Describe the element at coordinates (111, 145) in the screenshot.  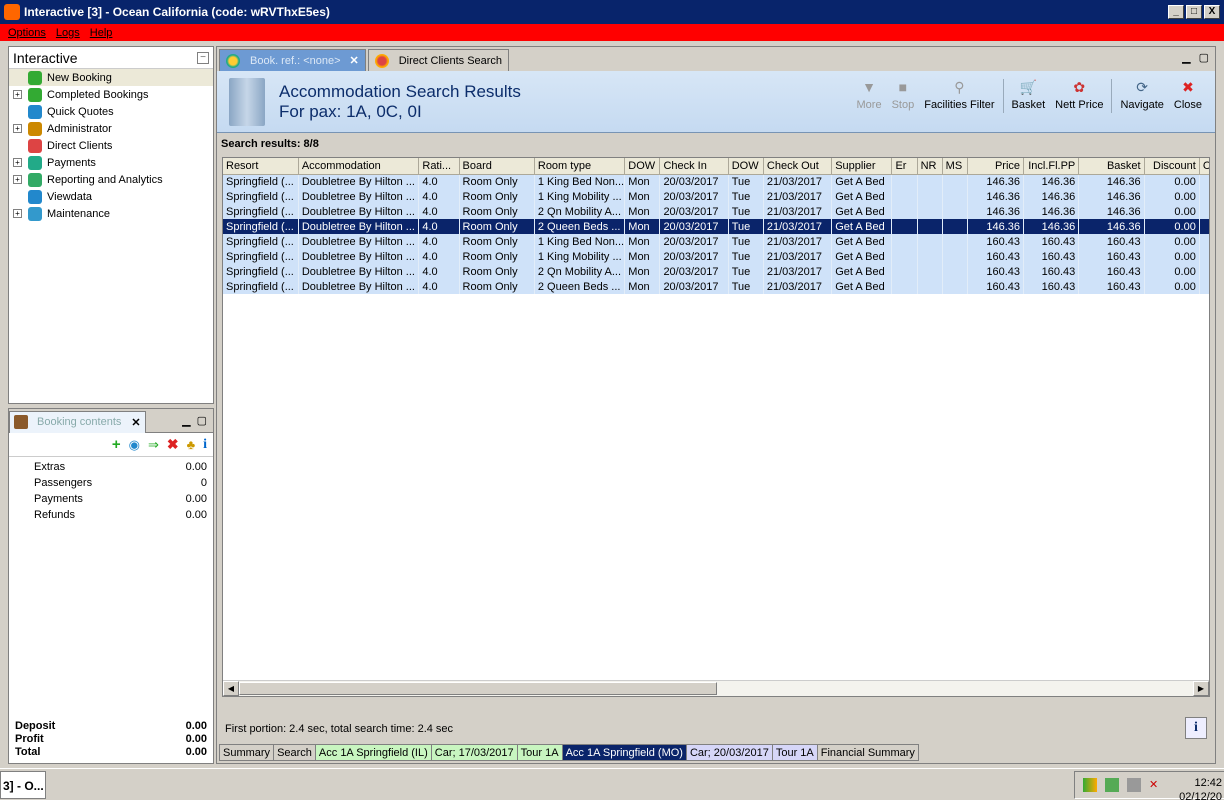
I see `nav-item-direct-clients: Direct Clients` at that location.